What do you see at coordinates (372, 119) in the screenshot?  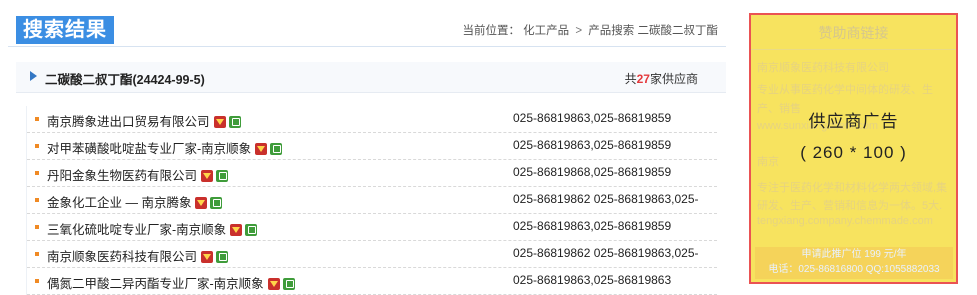 I see `list-item: 南京腾象进出口贸易有限公司 025-86819863,025-86819859` at bounding box center [372, 119].